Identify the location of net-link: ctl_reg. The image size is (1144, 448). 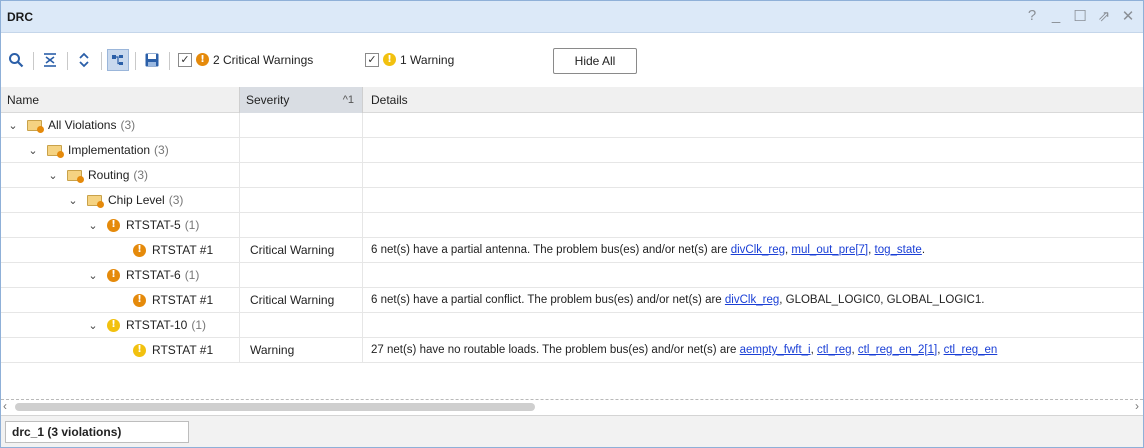
(834, 350).